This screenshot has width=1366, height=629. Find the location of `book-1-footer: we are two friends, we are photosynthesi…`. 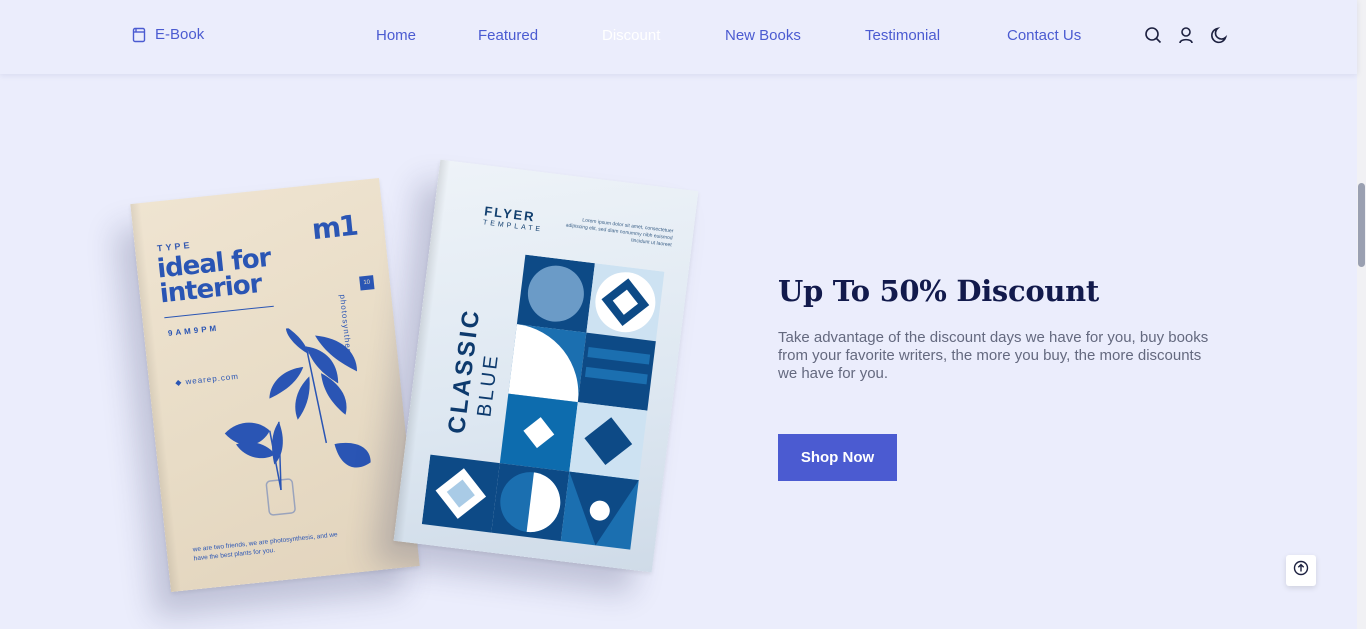

book-1-footer: we are two friends, we are photosynthesi… is located at coordinates (265, 547).